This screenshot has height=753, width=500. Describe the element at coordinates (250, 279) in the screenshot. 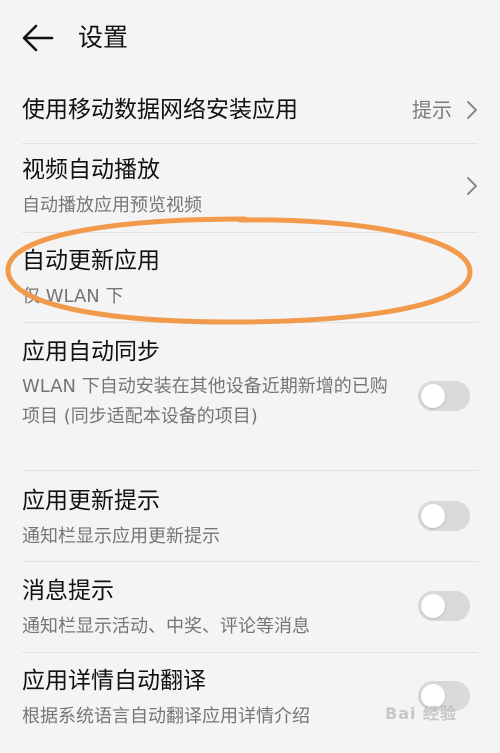

I see `setting-row-auto-update: 自动更新应用 仅 WLAN 下` at that location.